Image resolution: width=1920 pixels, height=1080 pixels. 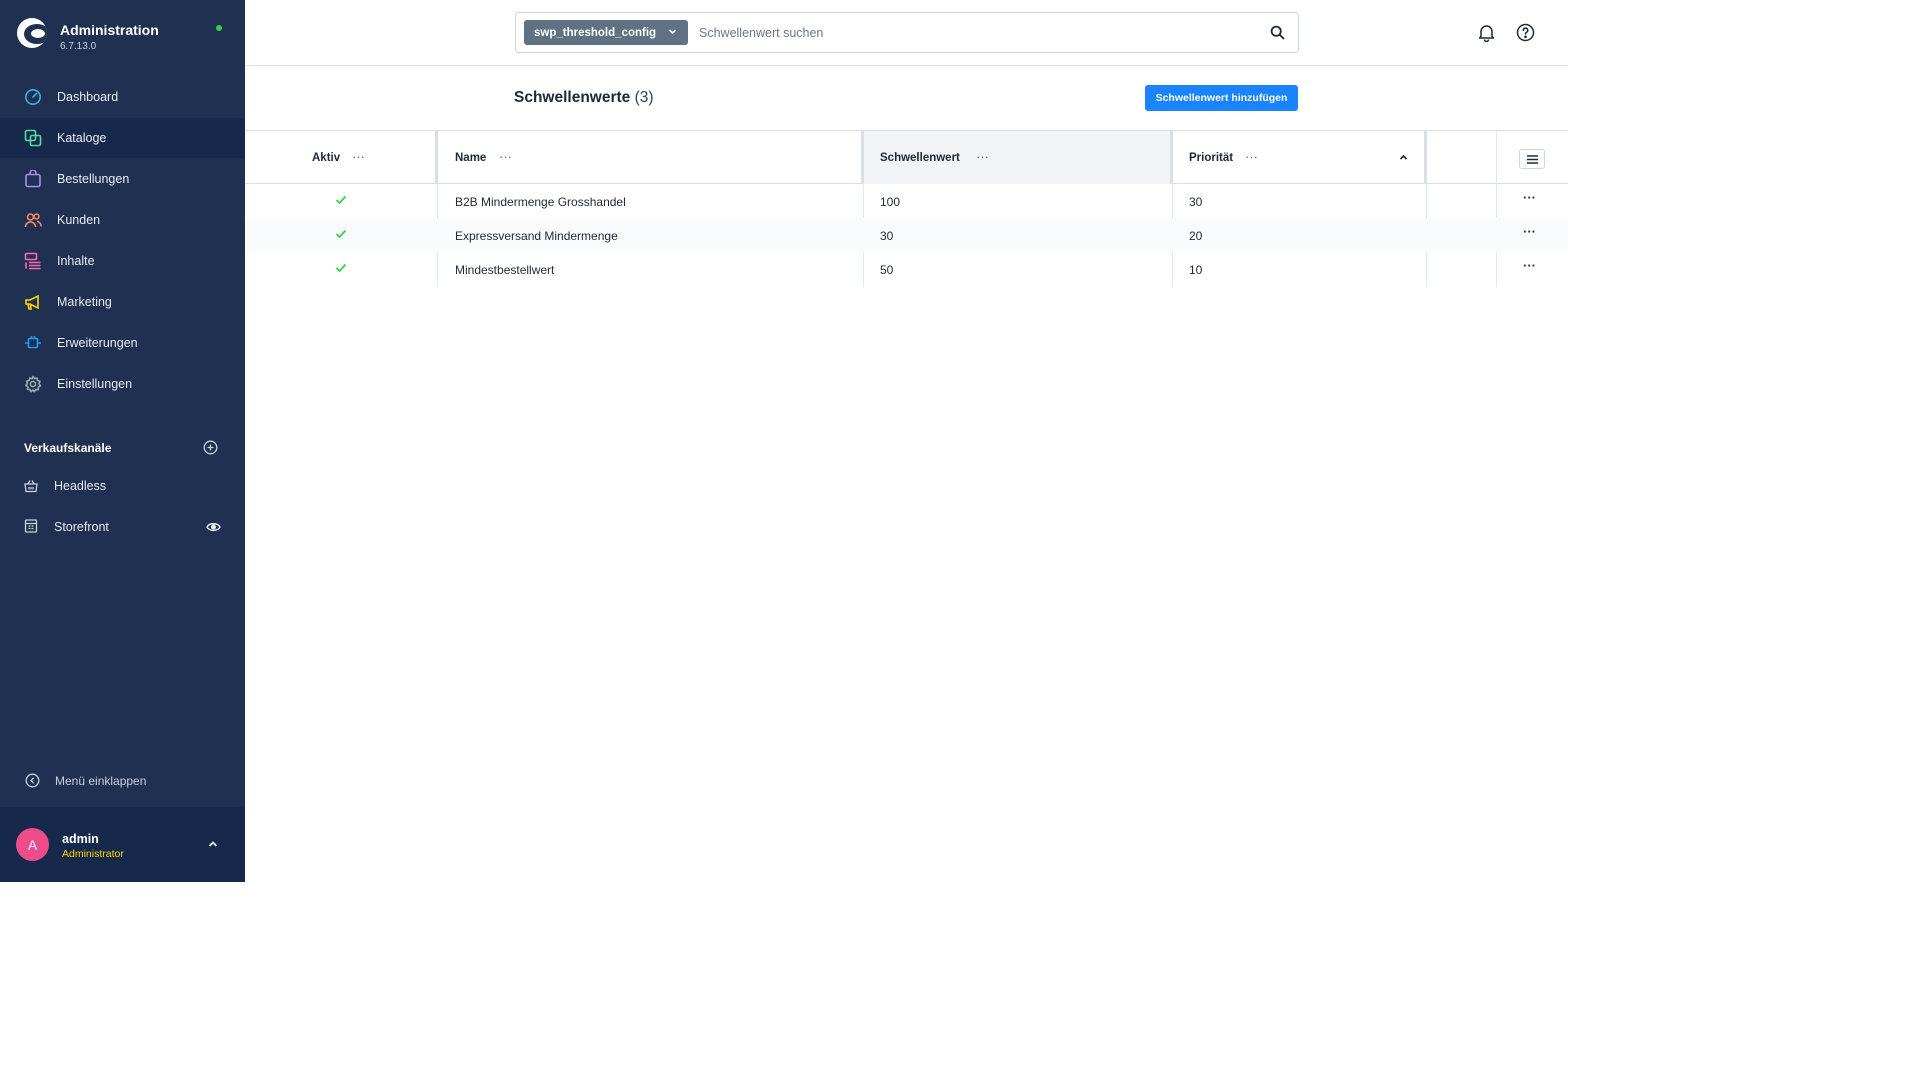 What do you see at coordinates (540, 202) in the screenshot?
I see `cell-name: B2B Mindermenge Grosshandel` at bounding box center [540, 202].